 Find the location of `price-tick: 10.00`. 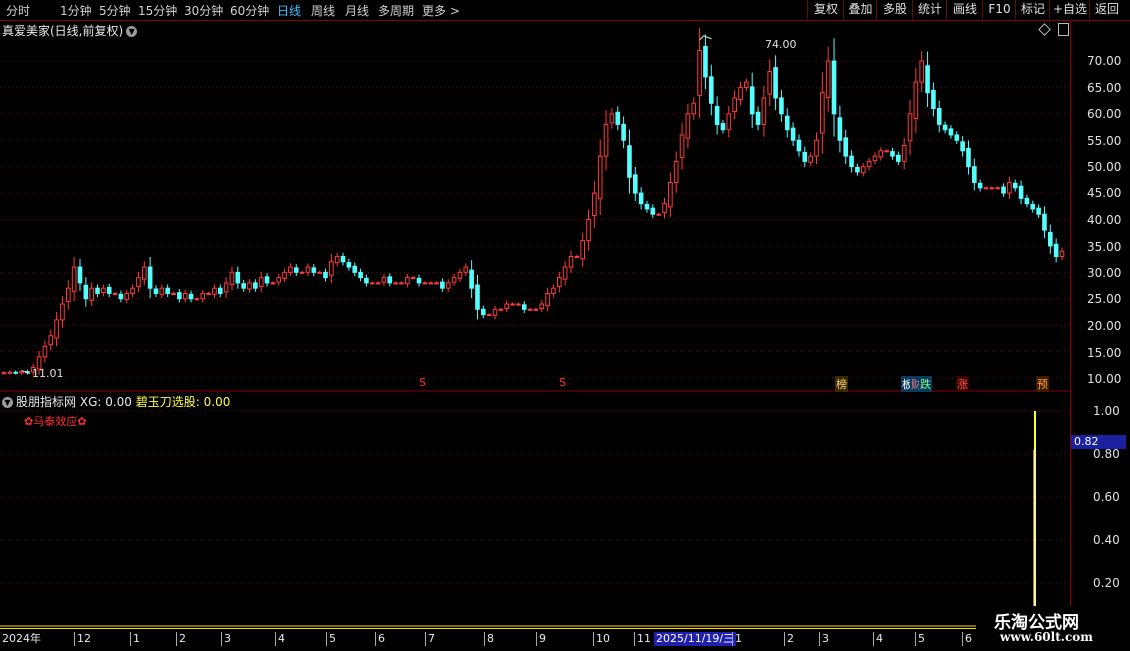

price-tick: 10.00 is located at coordinates (1104, 379).